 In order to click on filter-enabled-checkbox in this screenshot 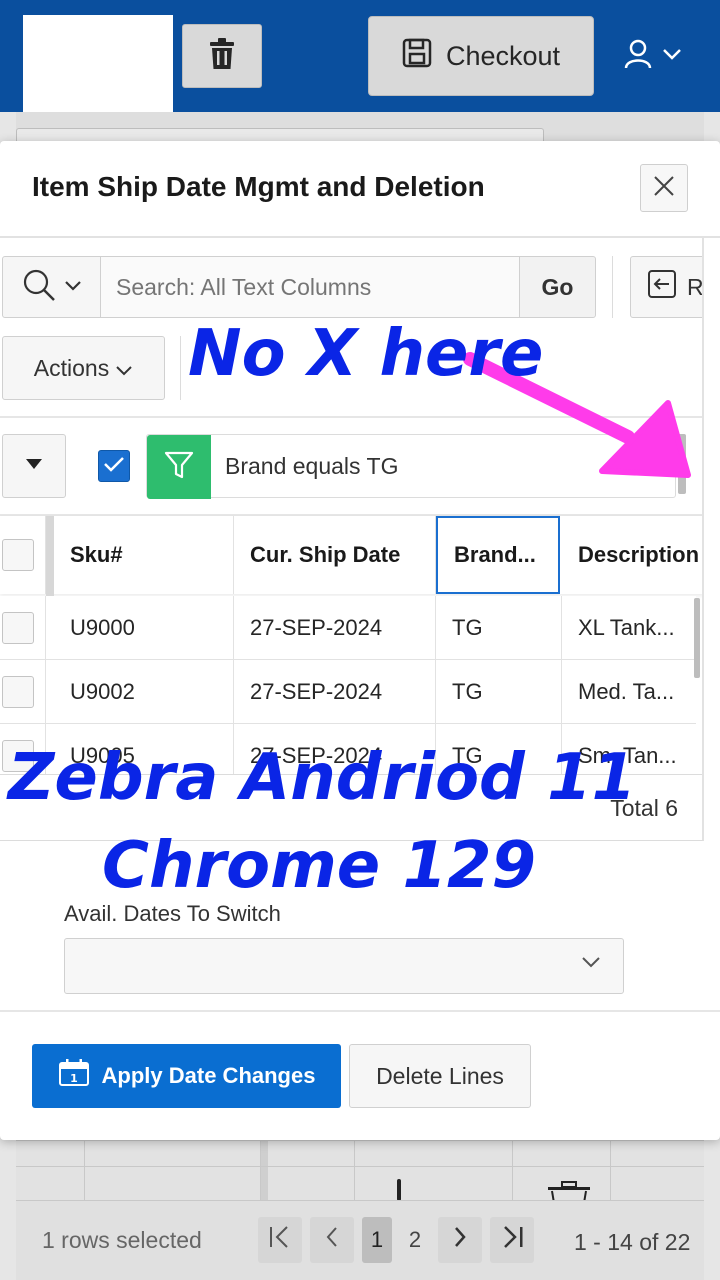, I will do `click(114, 466)`.